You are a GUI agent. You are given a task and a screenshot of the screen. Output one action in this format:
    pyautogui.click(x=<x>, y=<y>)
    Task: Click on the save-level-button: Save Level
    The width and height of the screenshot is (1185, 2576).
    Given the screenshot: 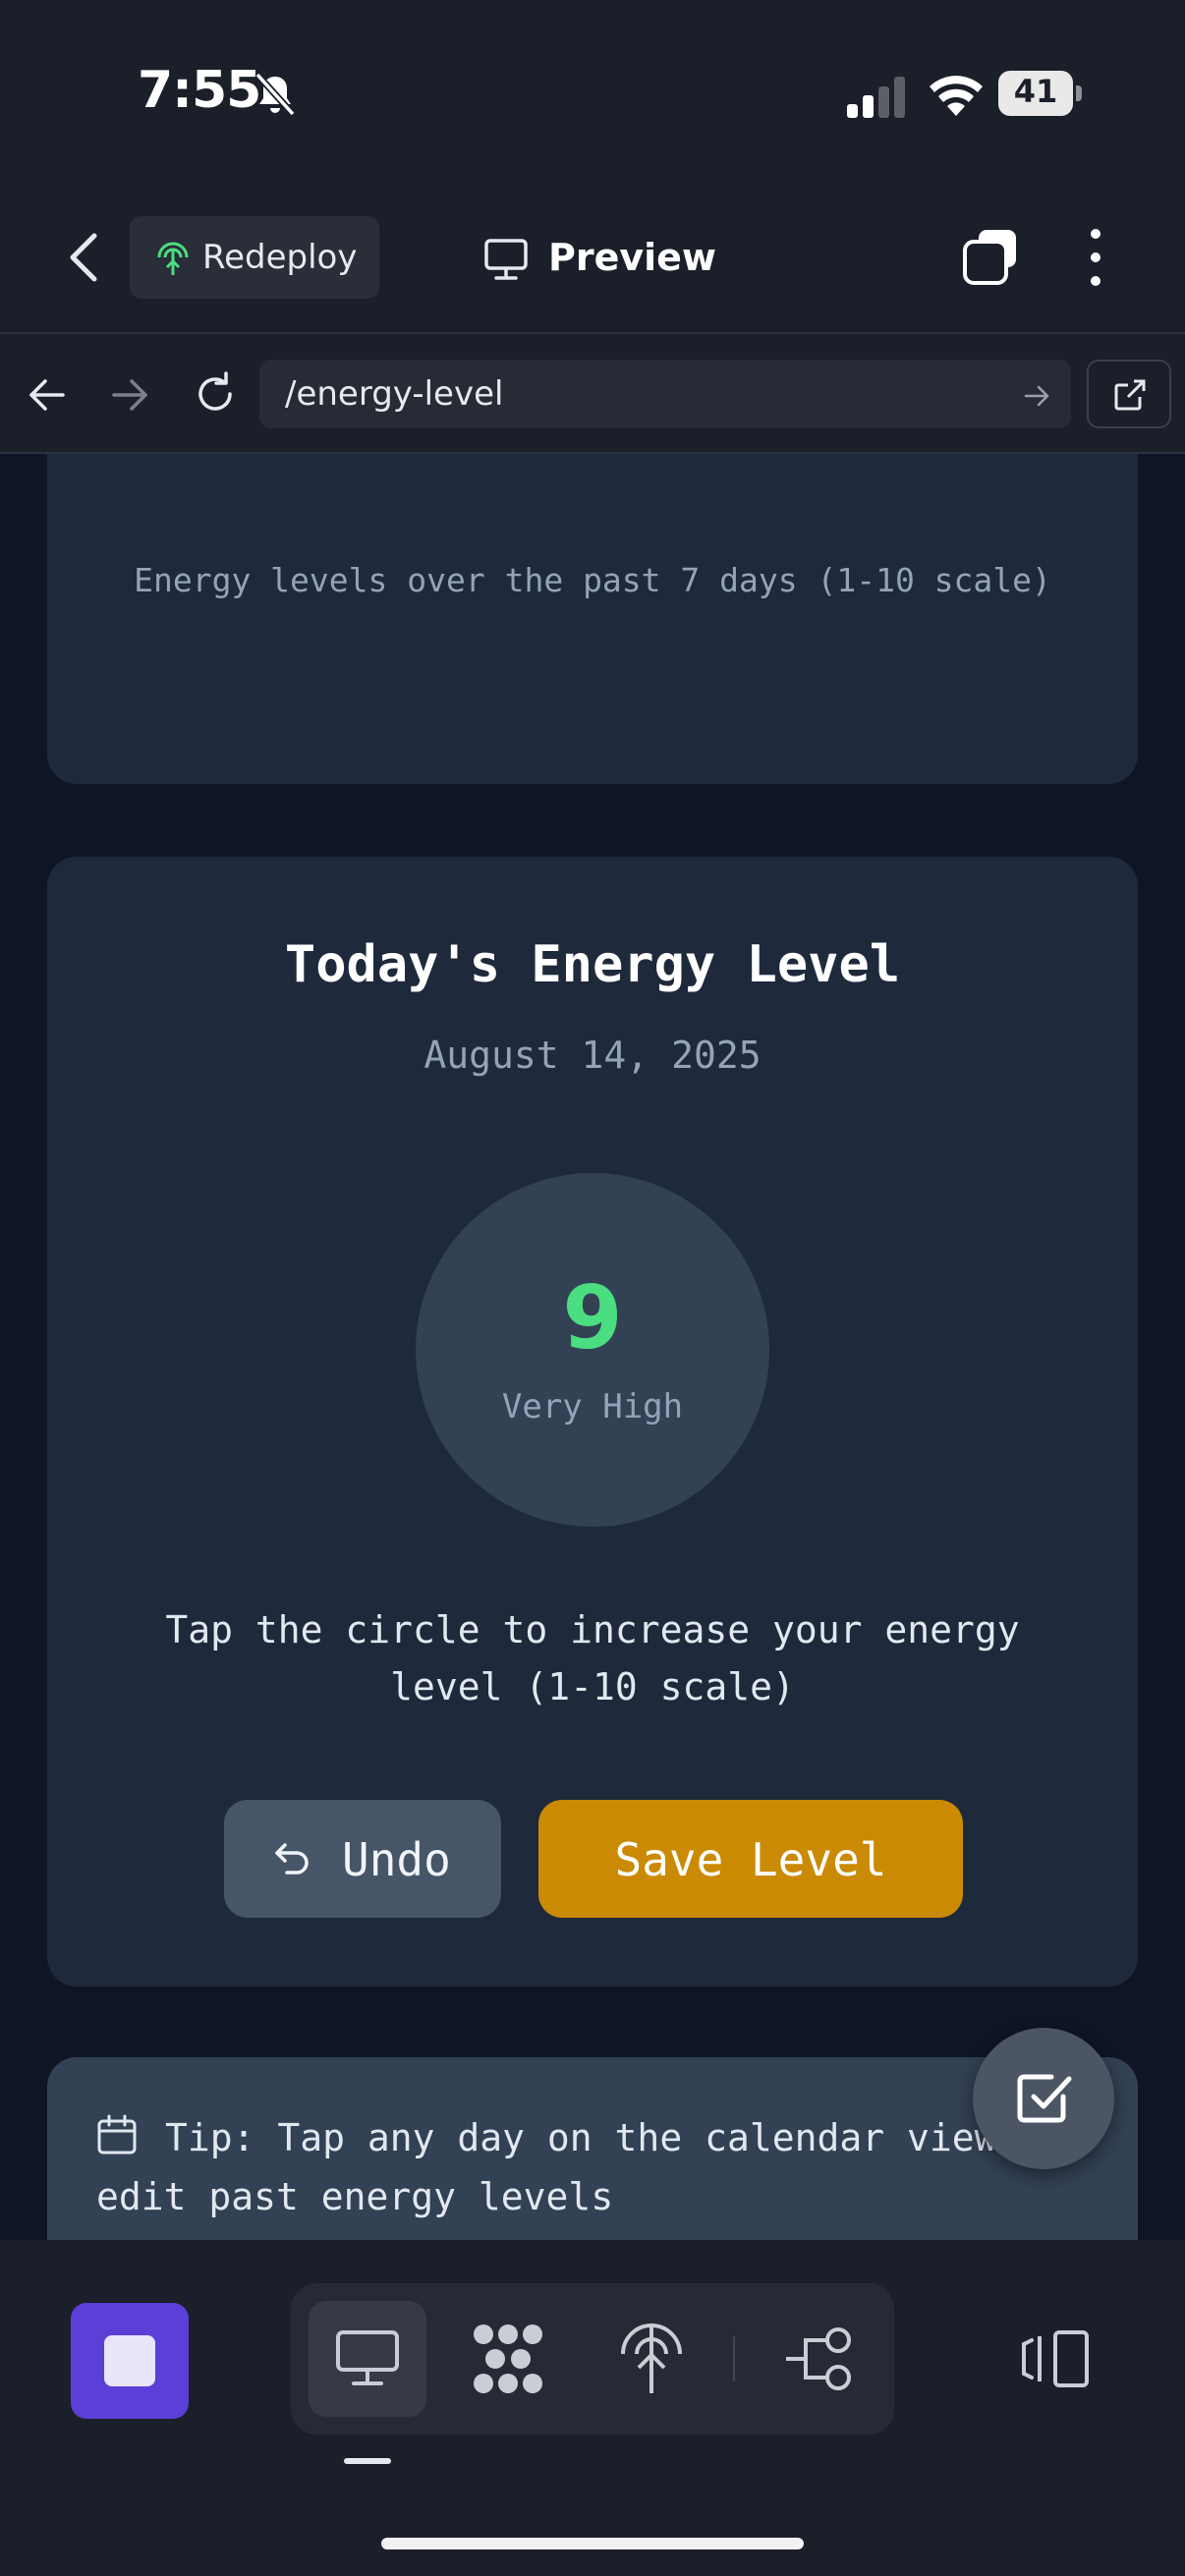 What is the action you would take?
    pyautogui.click(x=751, y=1859)
    